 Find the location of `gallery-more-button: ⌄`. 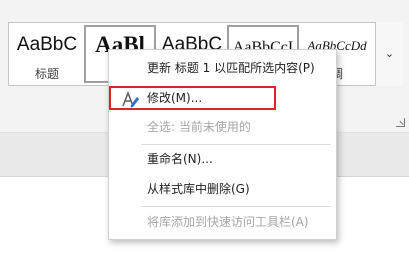

gallery-more-button: ⌄ is located at coordinates (389, 54).